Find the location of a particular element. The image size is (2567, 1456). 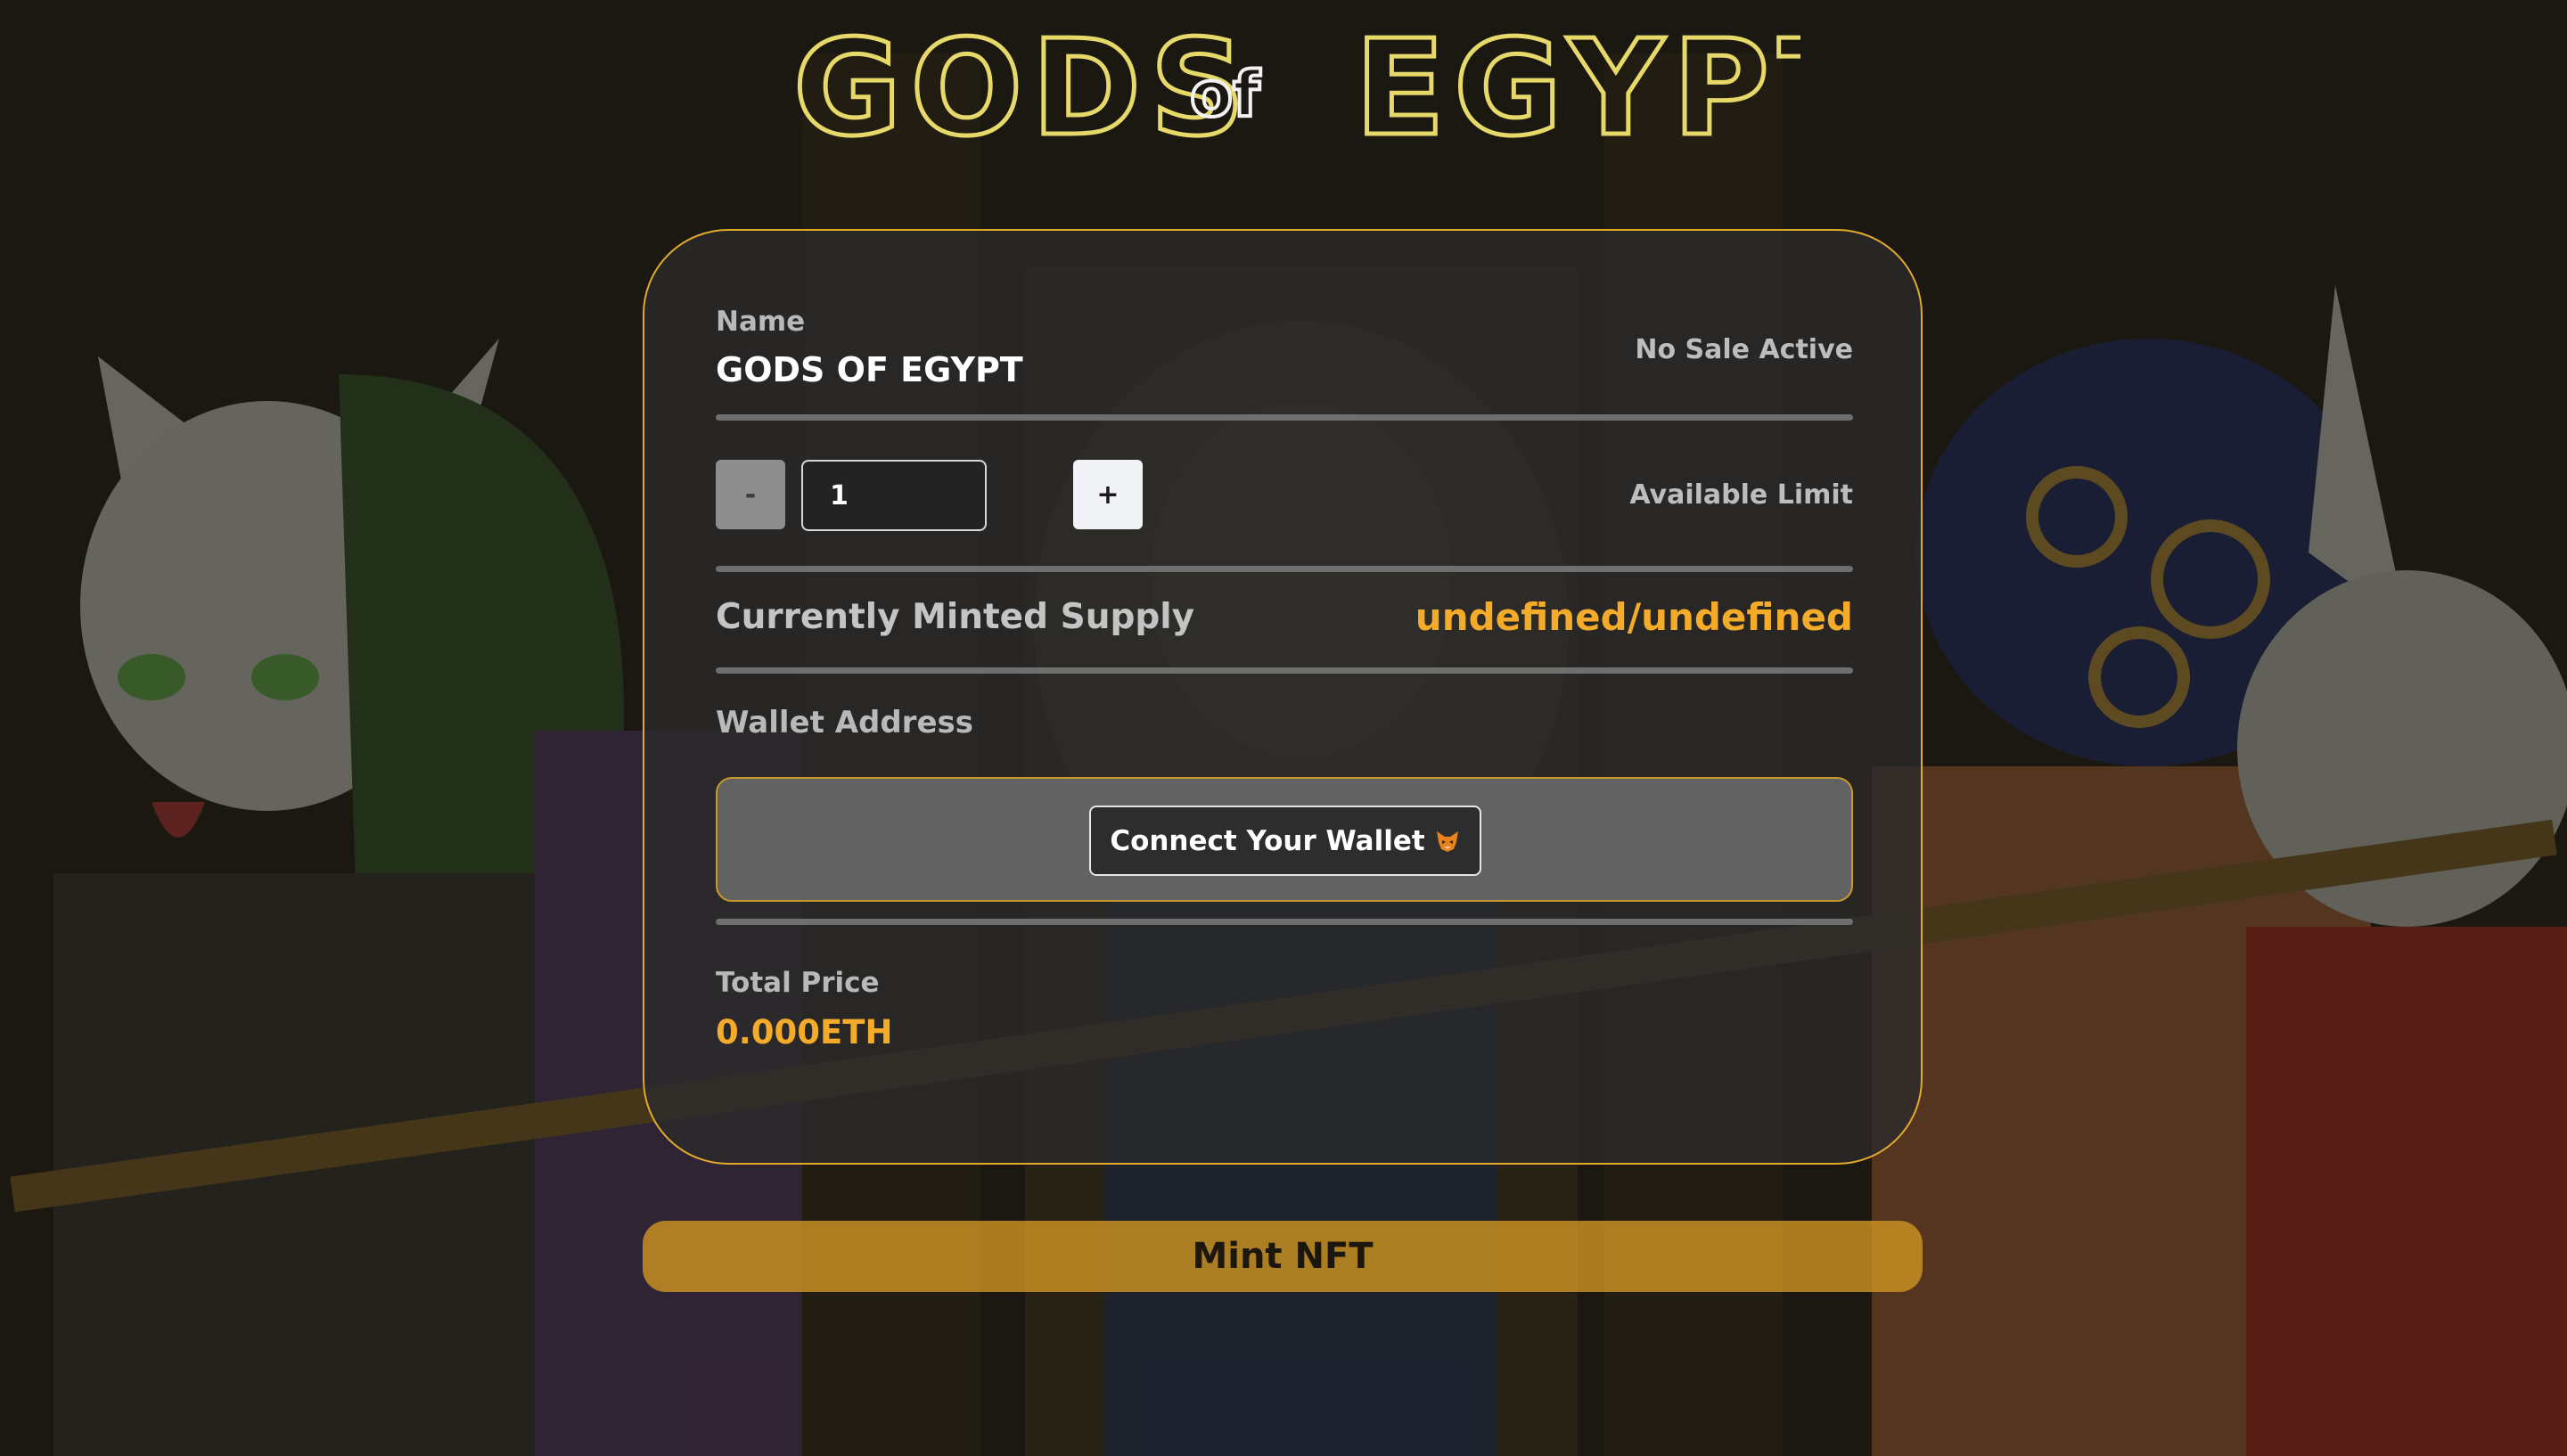

sale-status: No Sale Active is located at coordinates (1744, 349).